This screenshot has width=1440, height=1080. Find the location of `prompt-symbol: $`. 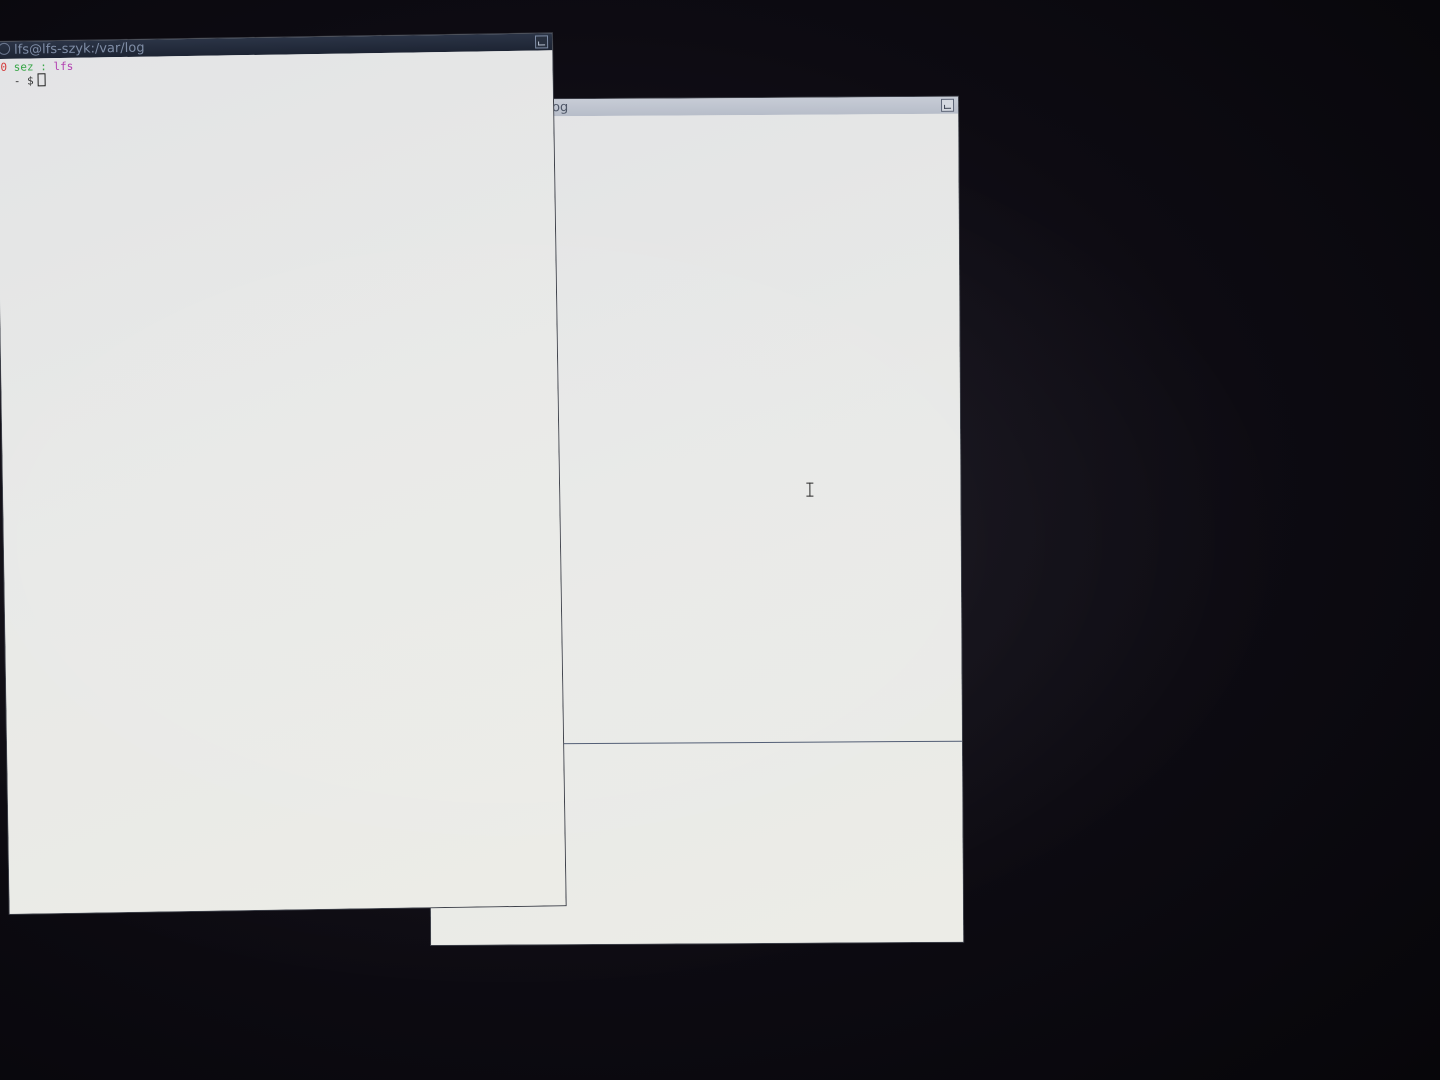

prompt-symbol: $ is located at coordinates (30, 81).